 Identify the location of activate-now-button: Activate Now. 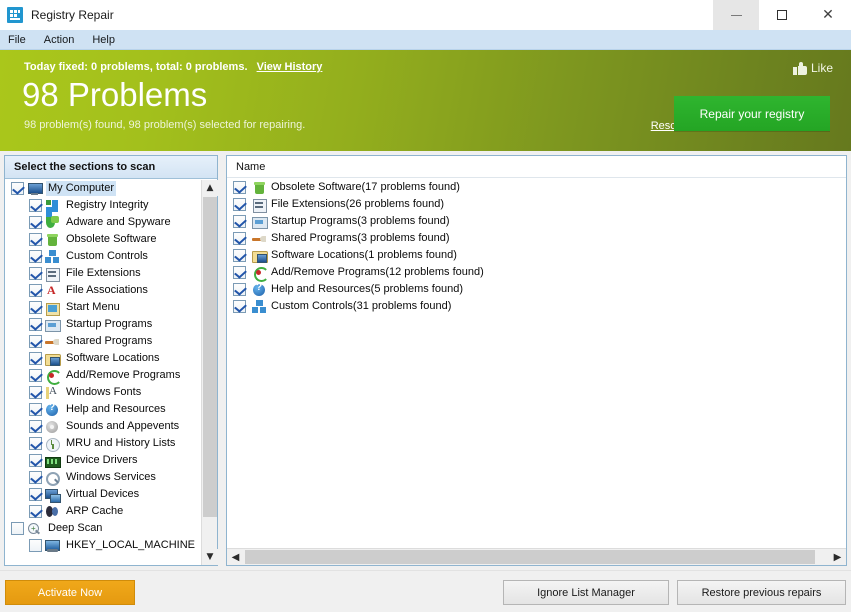
(70, 592).